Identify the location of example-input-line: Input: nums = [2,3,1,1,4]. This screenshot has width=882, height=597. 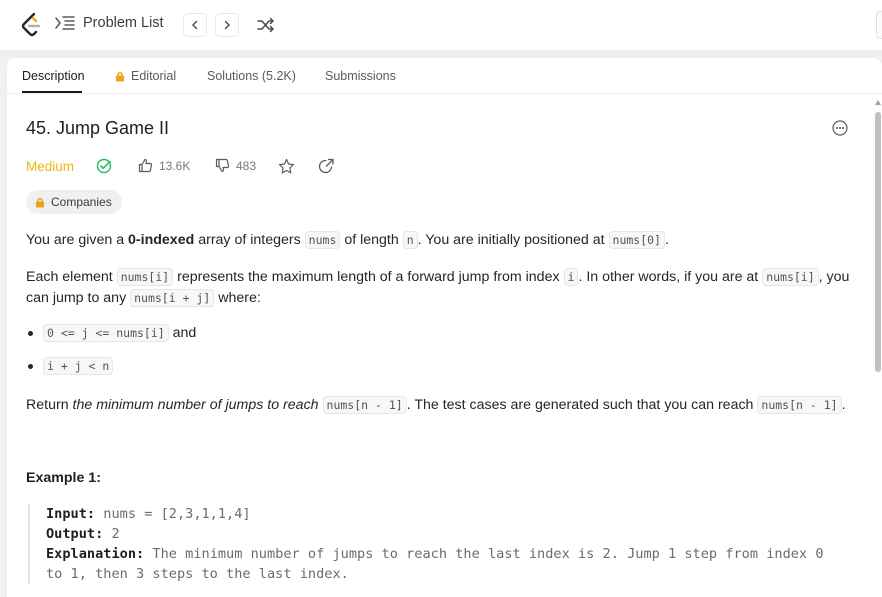
(452, 514).